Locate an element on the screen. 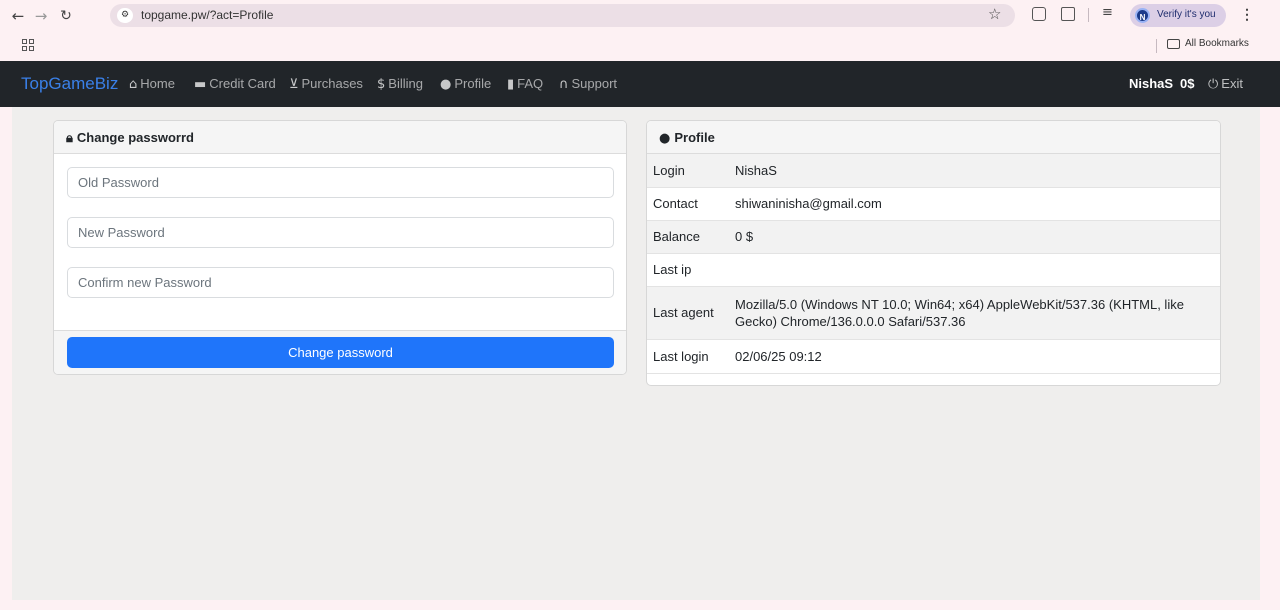 The image size is (1280, 610). folder-icon is located at coordinates (1173, 43).